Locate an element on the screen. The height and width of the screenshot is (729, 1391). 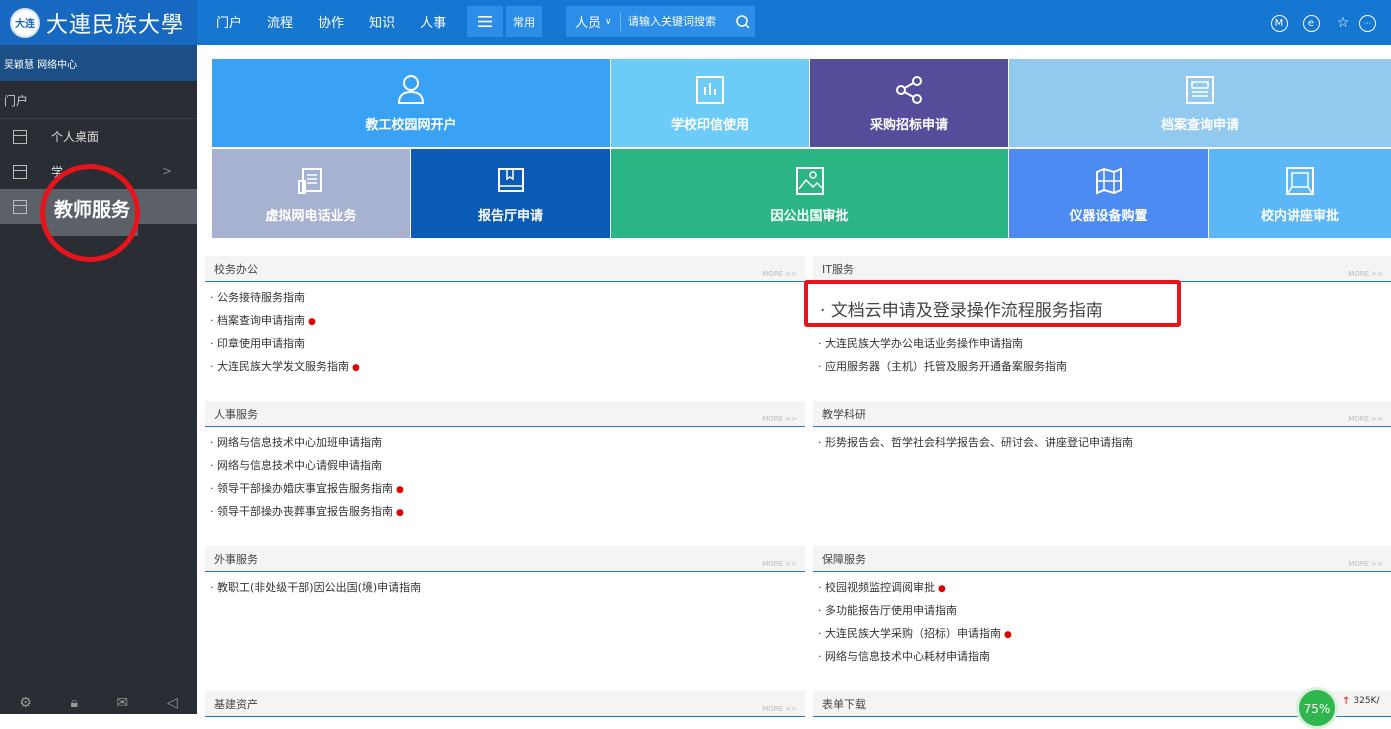
annotation-red-box is located at coordinates (992, 303).